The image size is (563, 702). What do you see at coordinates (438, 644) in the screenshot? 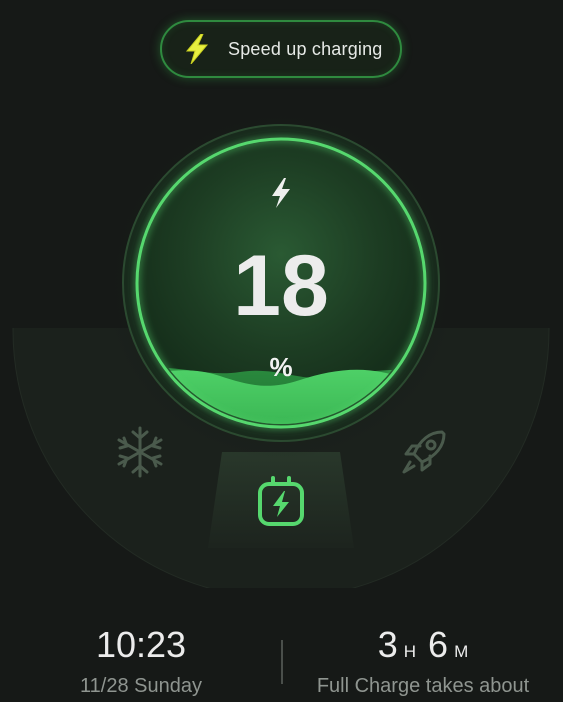
I see `duration-minutes: 6` at bounding box center [438, 644].